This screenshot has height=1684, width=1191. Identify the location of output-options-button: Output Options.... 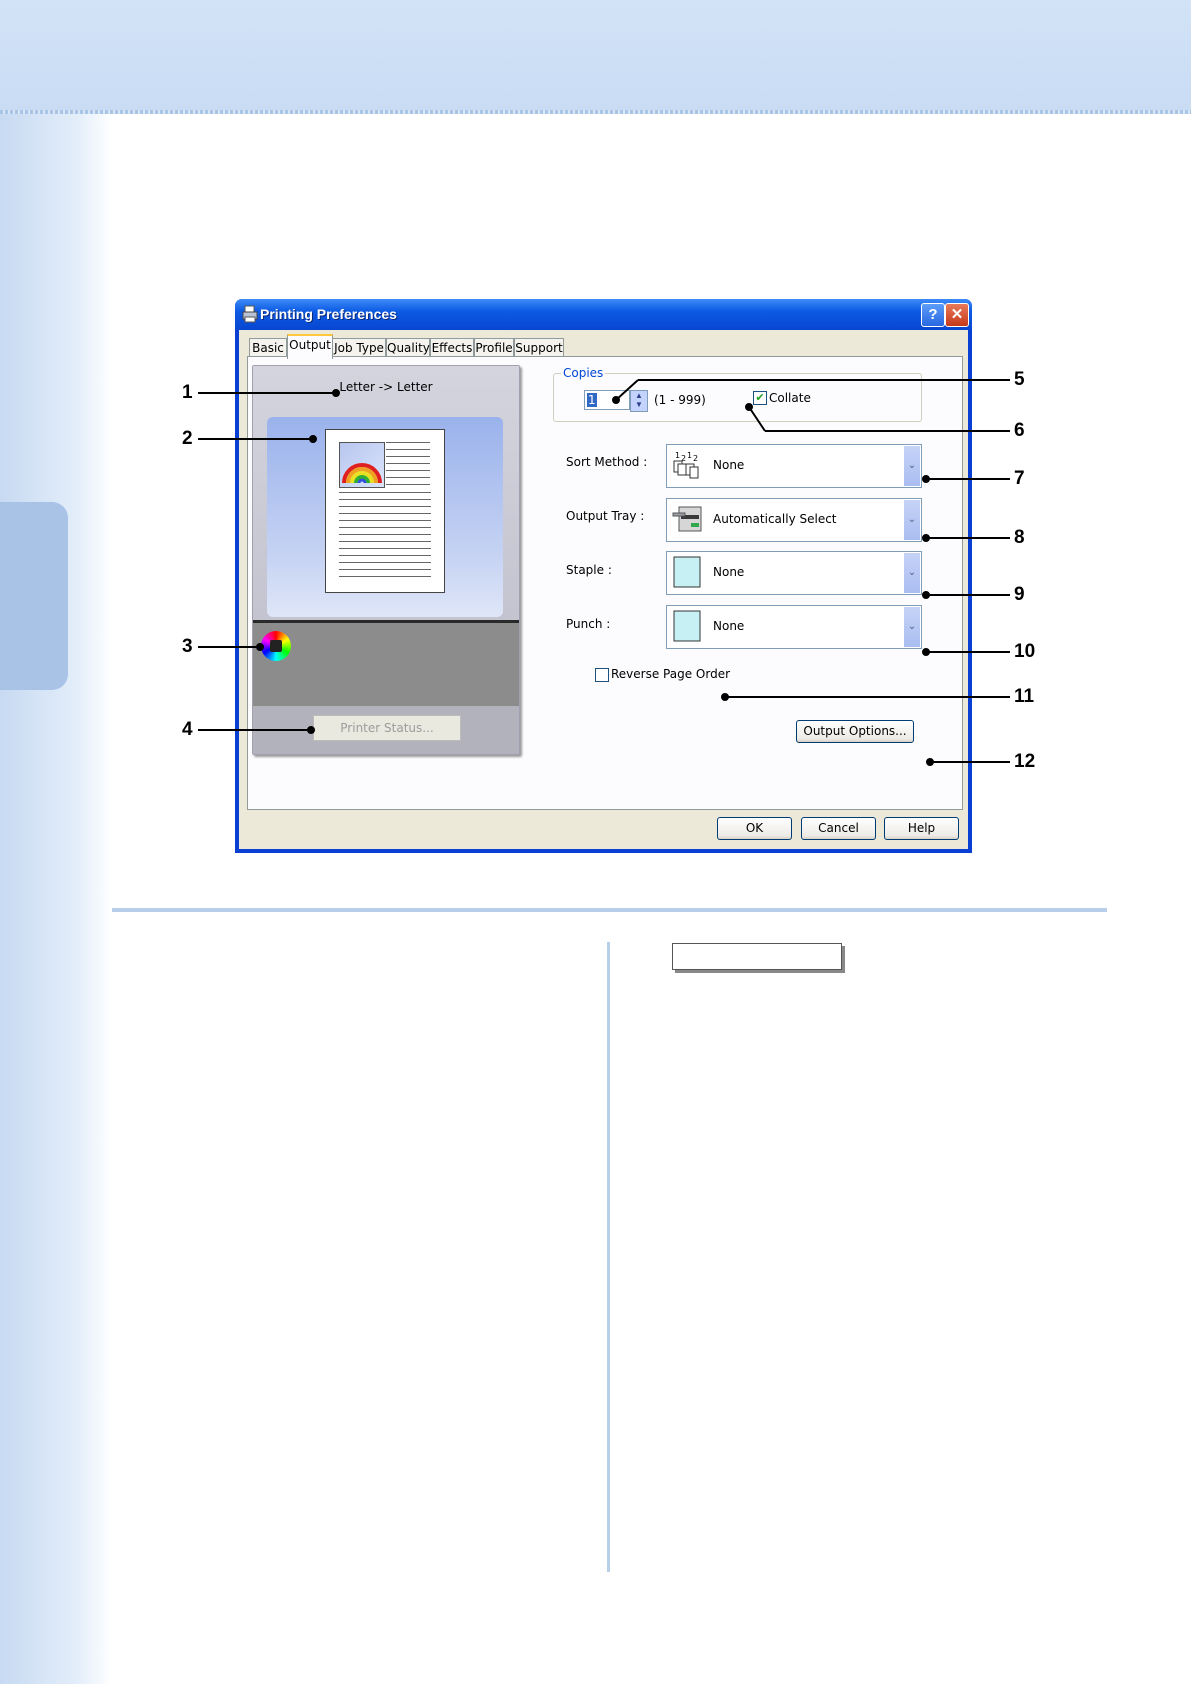
(855, 731).